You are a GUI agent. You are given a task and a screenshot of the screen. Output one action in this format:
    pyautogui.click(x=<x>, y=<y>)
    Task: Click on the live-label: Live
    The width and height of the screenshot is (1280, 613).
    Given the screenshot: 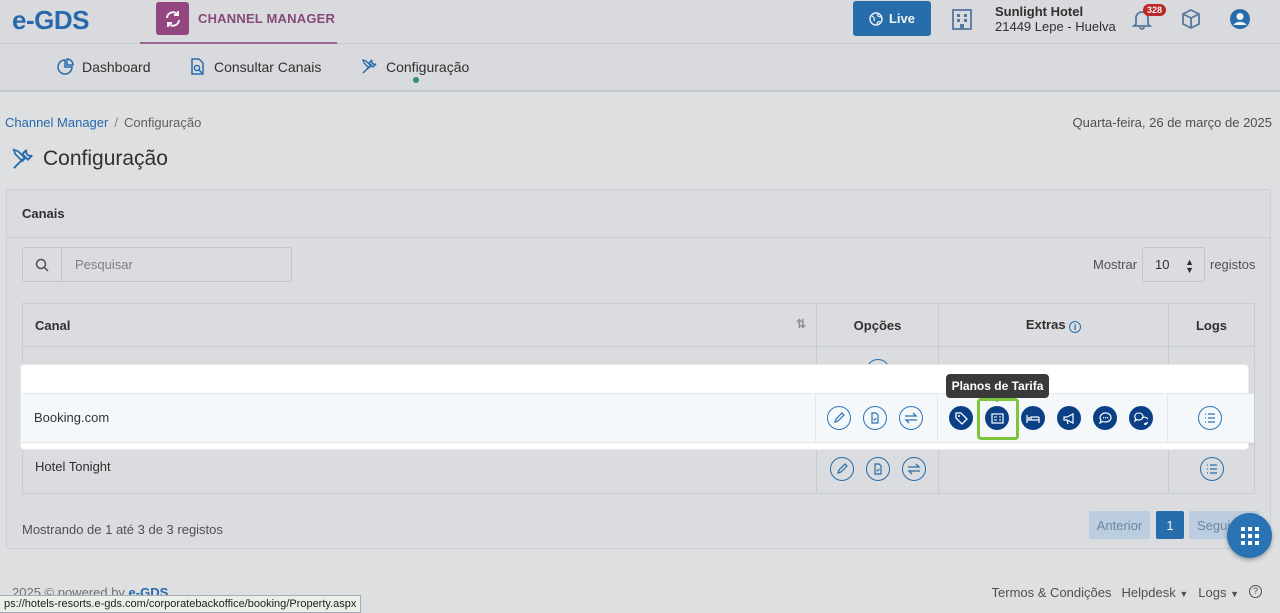 What is the action you would take?
    pyautogui.click(x=901, y=18)
    